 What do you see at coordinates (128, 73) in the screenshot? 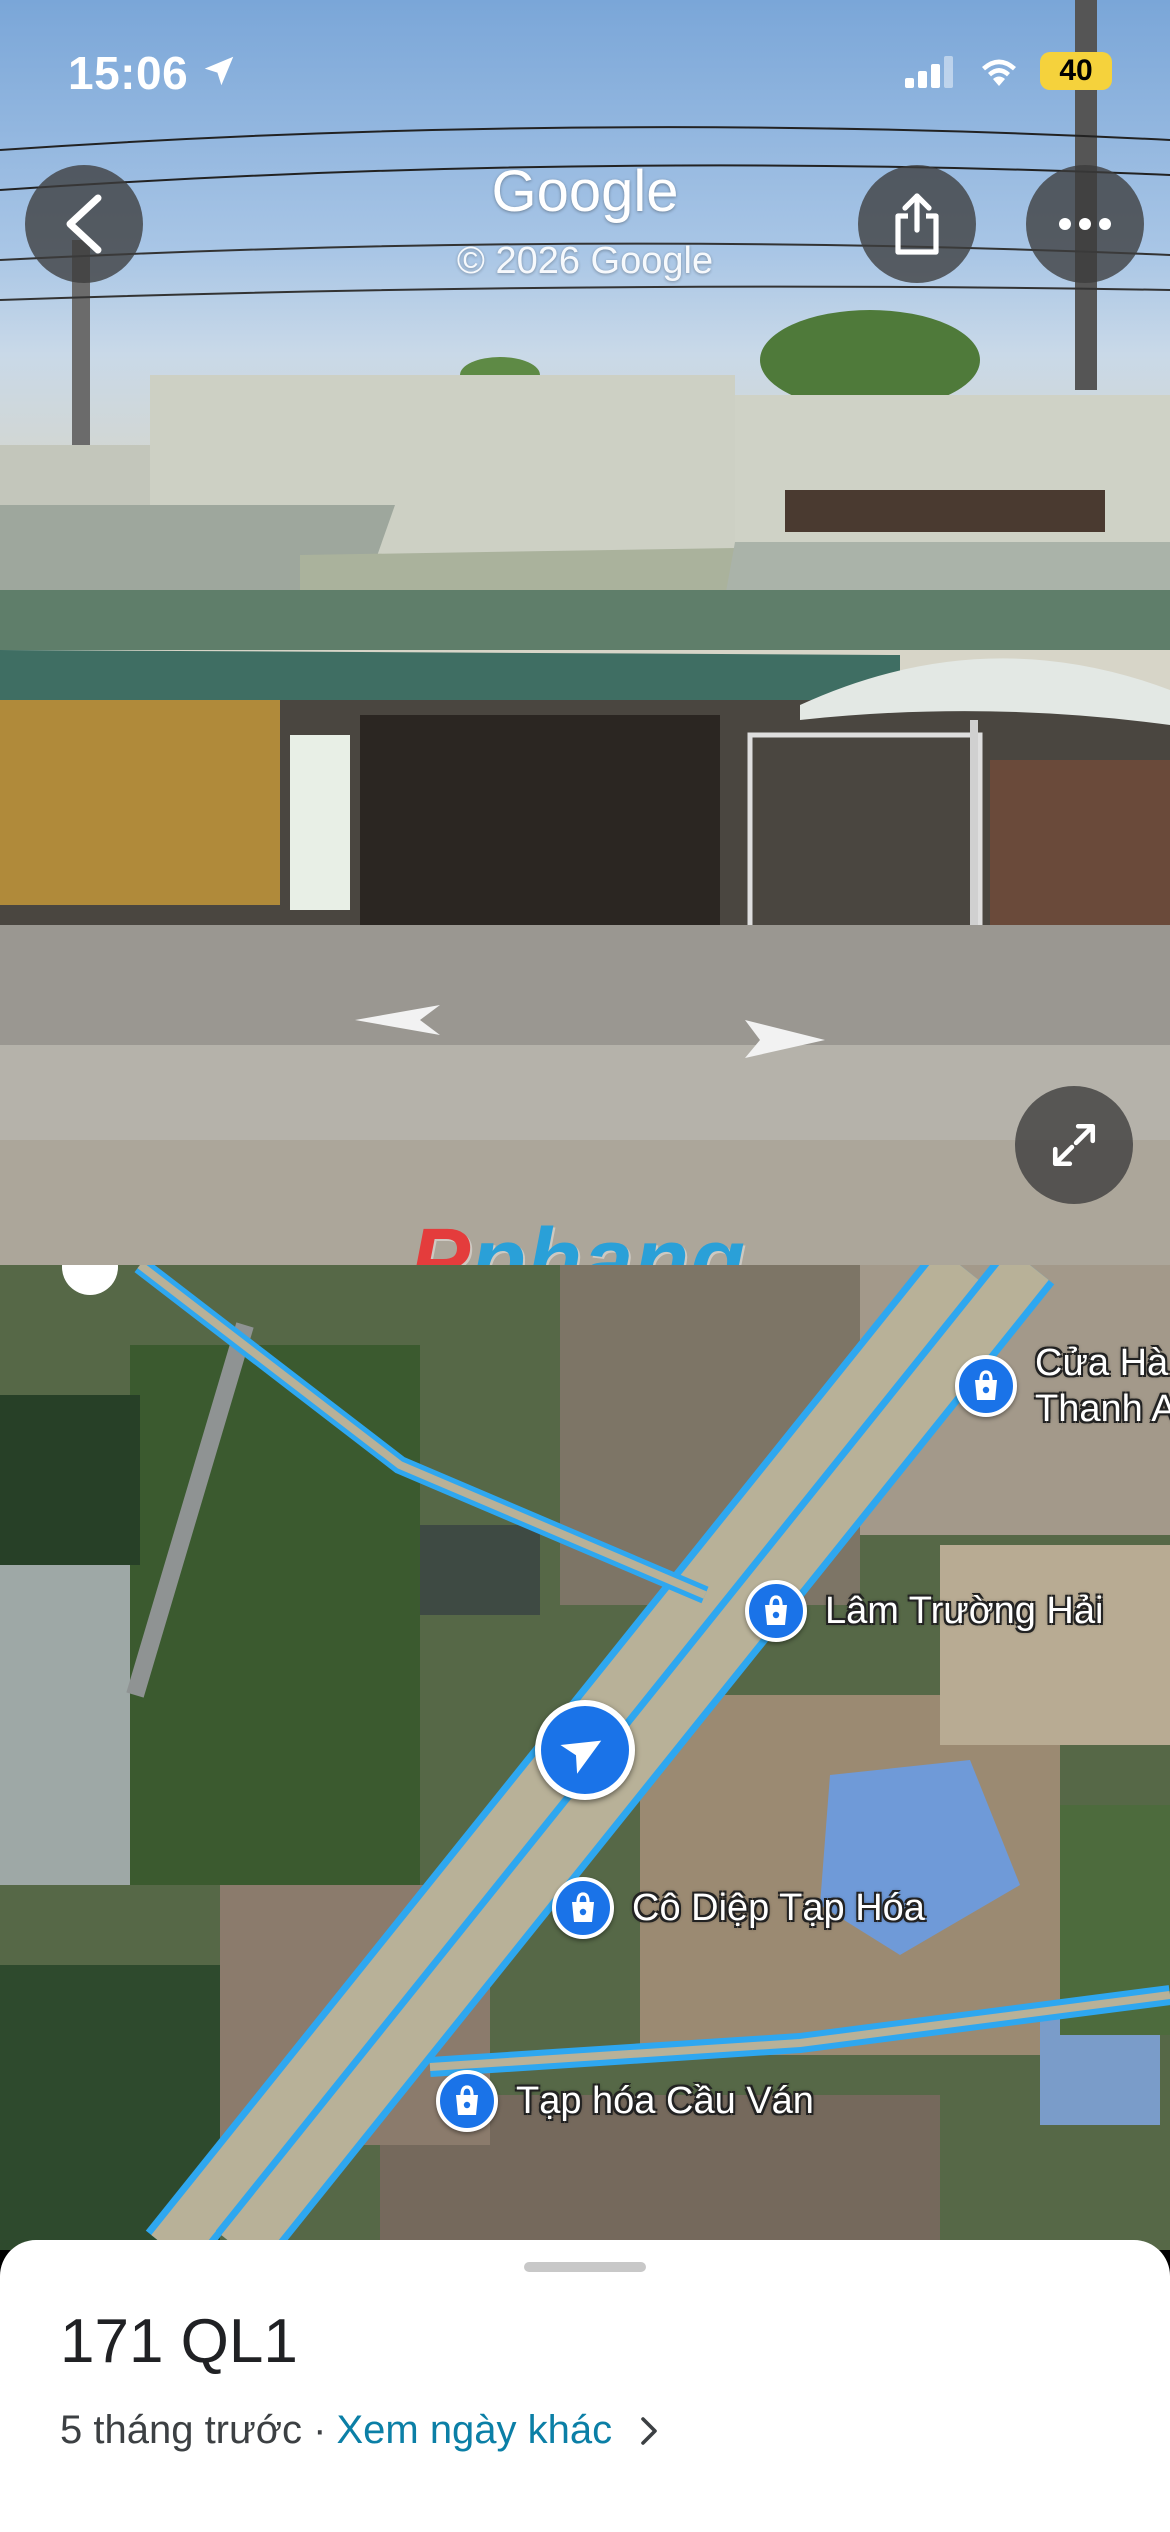
I see `status-time: 15:06` at bounding box center [128, 73].